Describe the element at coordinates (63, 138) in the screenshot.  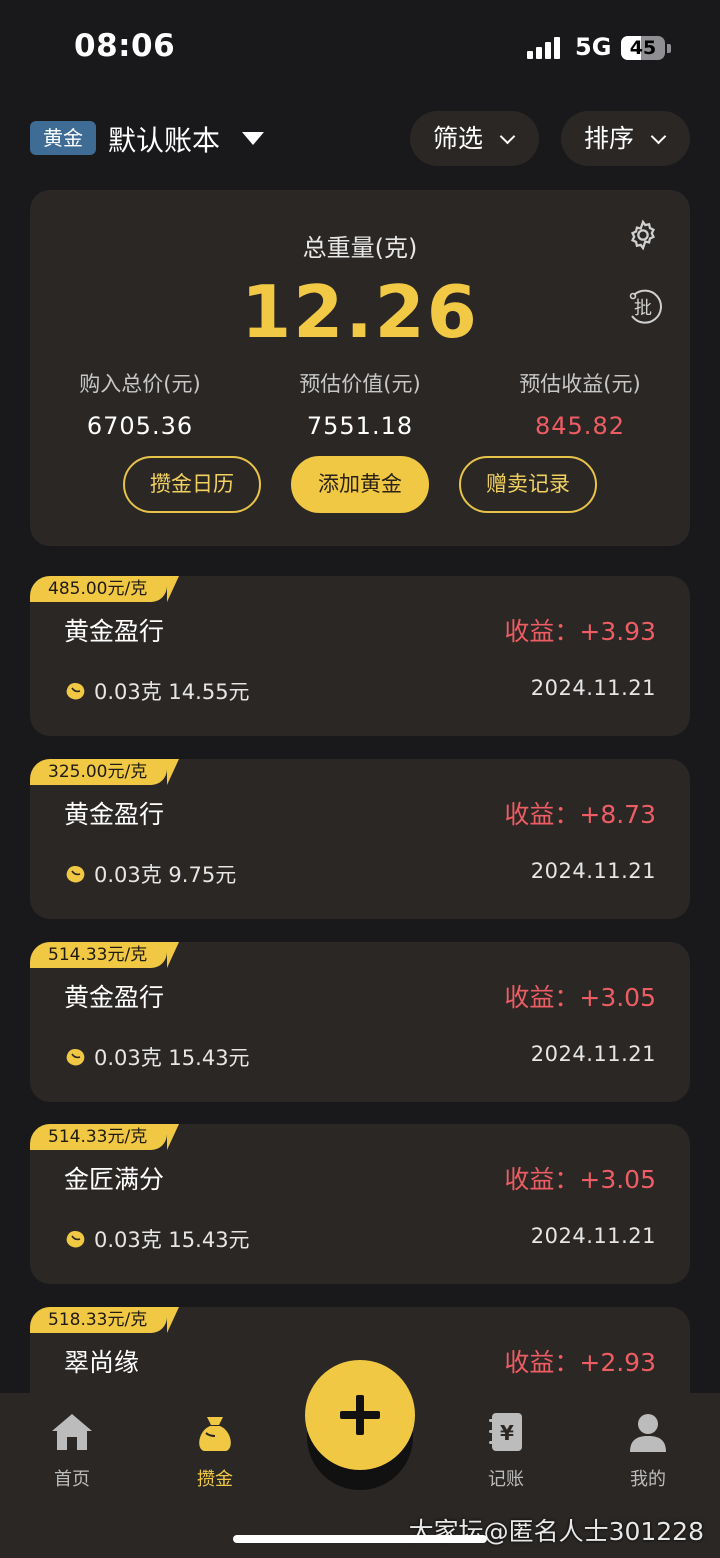
I see `category-tag: 黄金` at that location.